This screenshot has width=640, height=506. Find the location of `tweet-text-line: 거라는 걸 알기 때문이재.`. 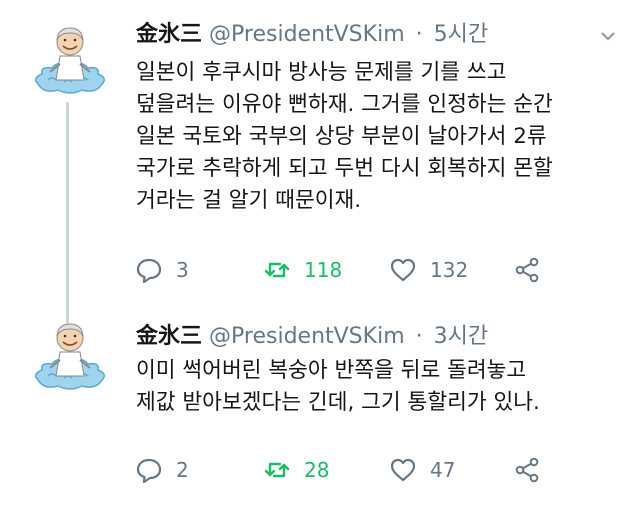

tweet-text-line: 거라는 걸 알기 때문이재. is located at coordinates (249, 200).